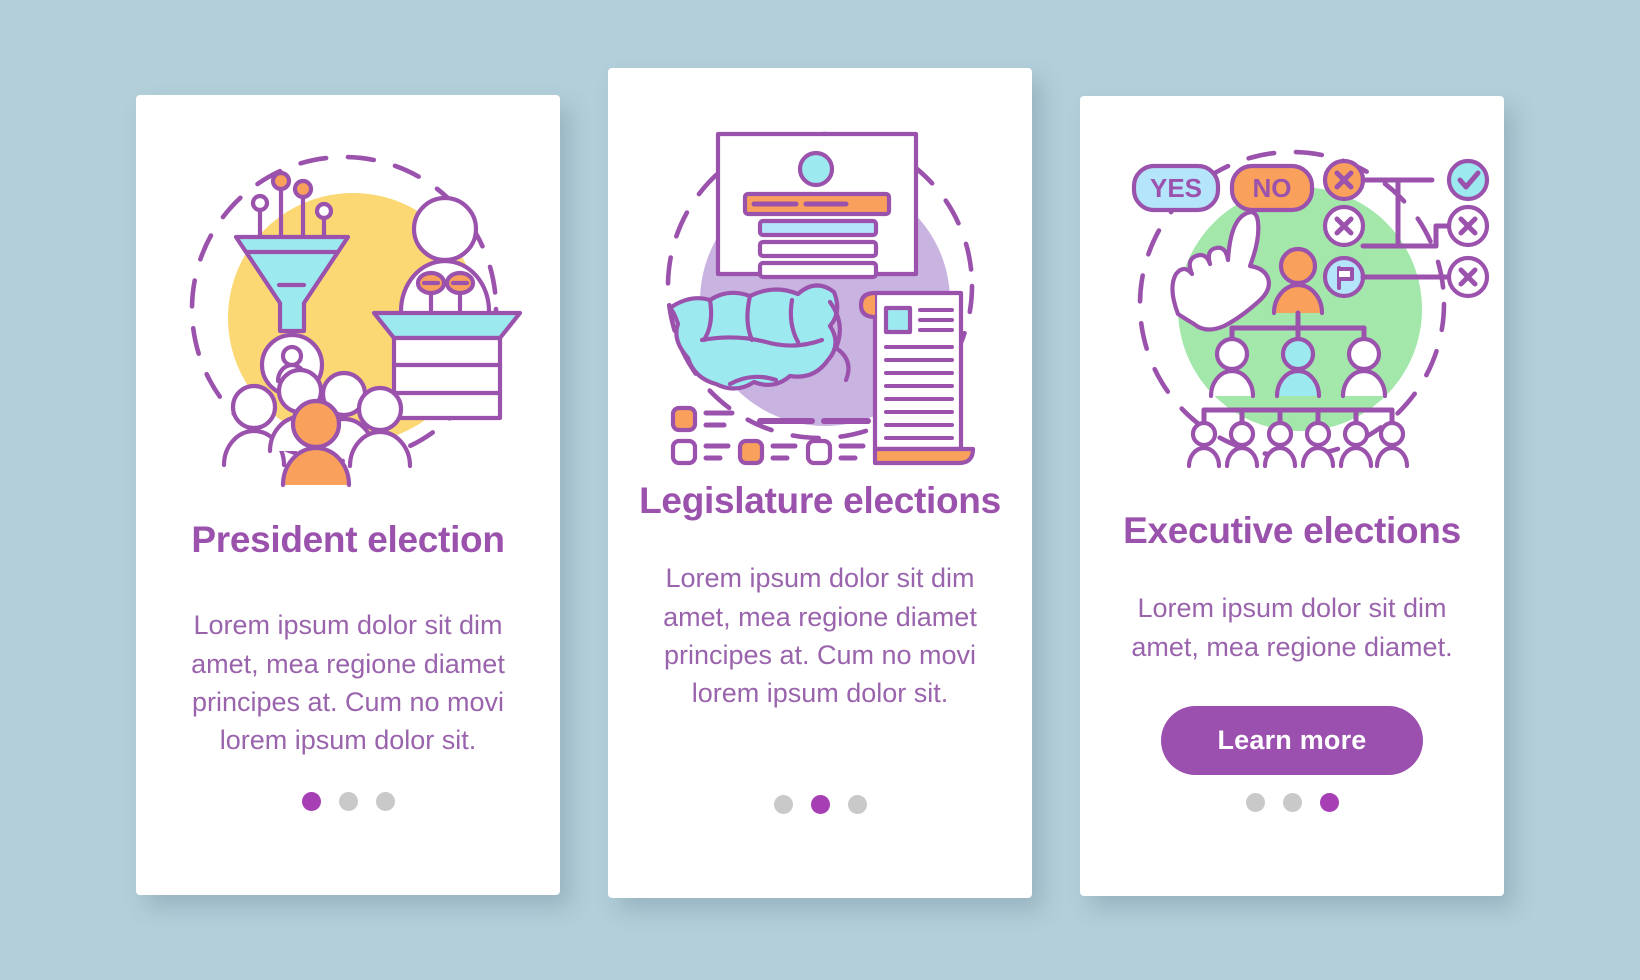 The width and height of the screenshot is (1640, 980). What do you see at coordinates (1292, 530) in the screenshot?
I see `page-title: Executive elections` at bounding box center [1292, 530].